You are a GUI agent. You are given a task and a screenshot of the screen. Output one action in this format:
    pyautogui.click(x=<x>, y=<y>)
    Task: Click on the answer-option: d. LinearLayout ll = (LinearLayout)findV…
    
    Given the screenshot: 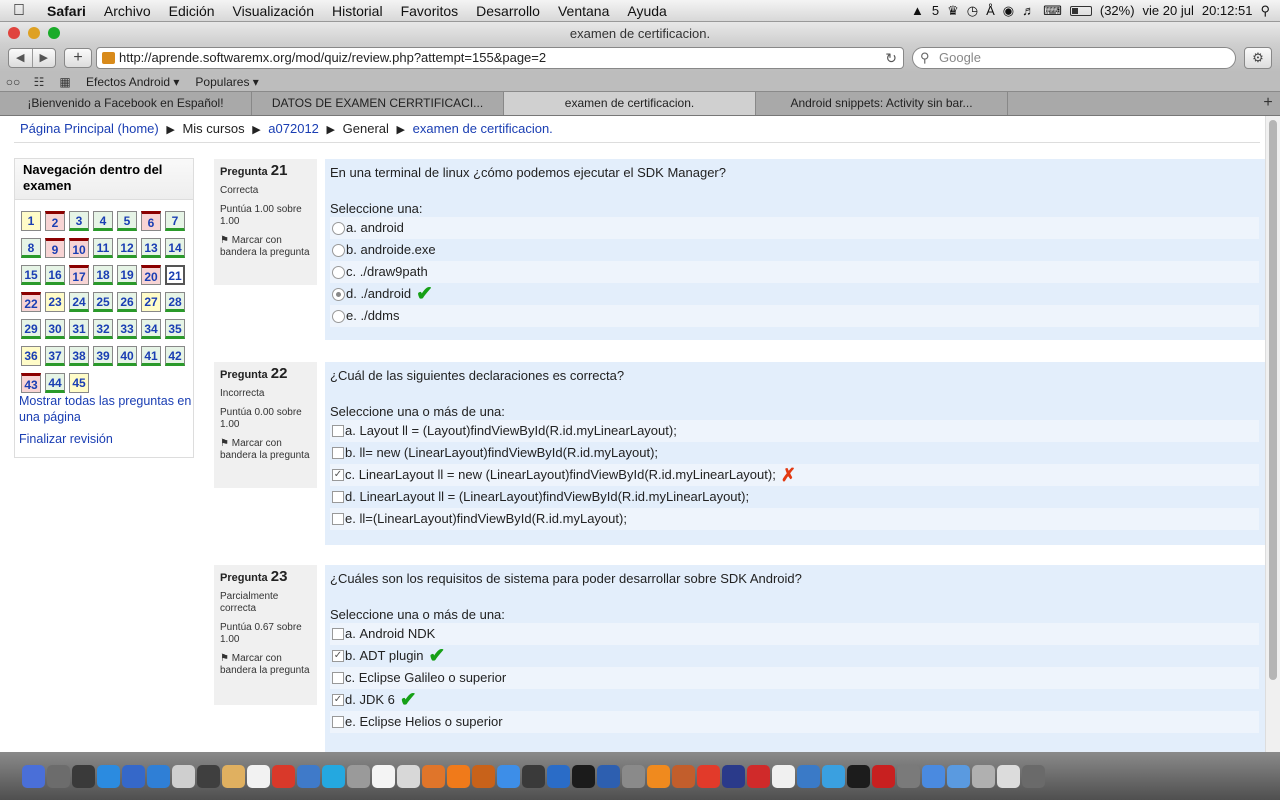 What is the action you would take?
    pyautogui.click(x=794, y=497)
    